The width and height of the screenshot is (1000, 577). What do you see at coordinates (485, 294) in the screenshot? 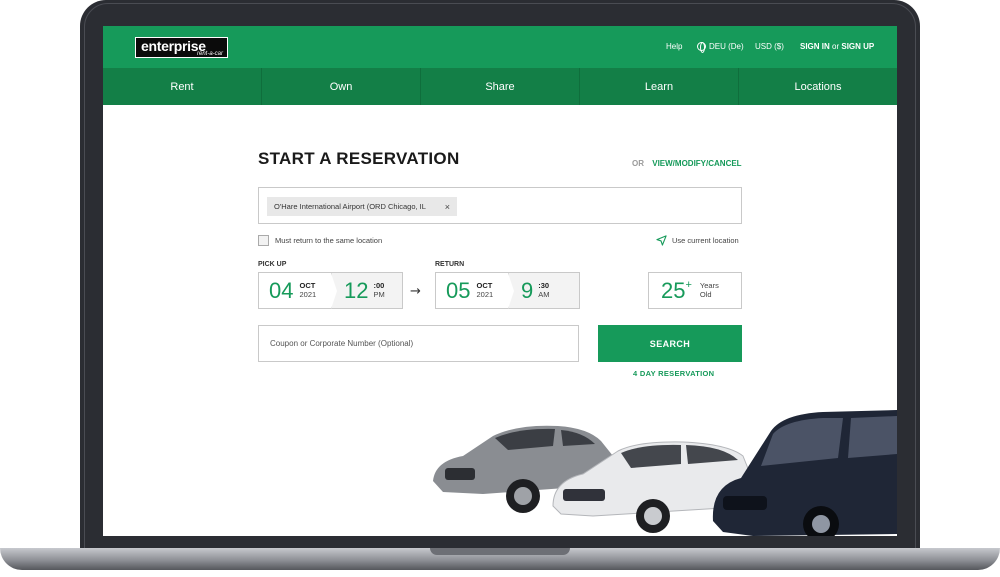
I see `return-year: 2021` at bounding box center [485, 294].